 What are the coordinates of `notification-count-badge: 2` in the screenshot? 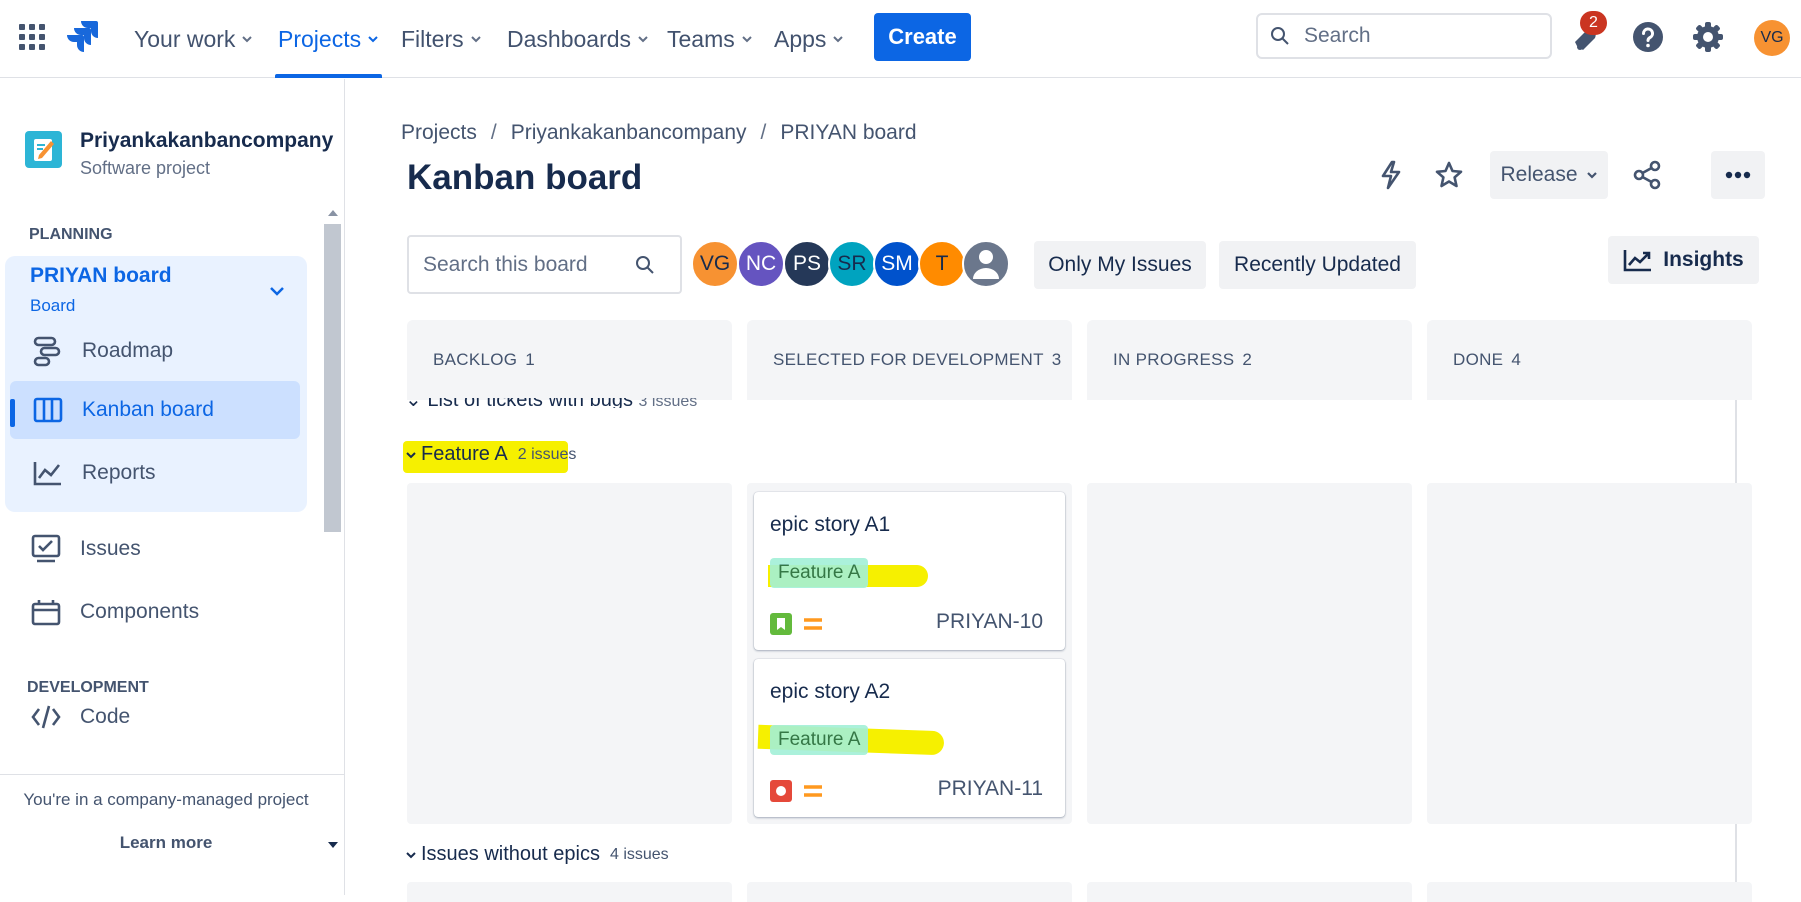 It's located at (1593, 23).